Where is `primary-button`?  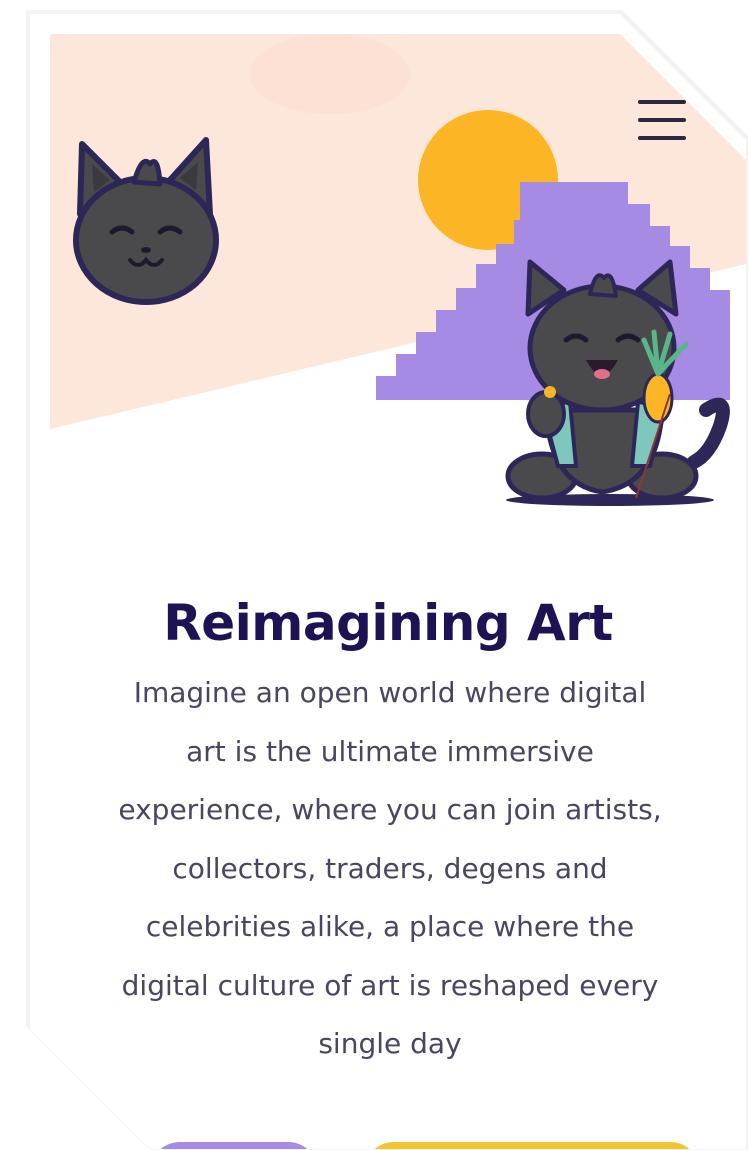
primary-button is located at coordinates (234, 1145).